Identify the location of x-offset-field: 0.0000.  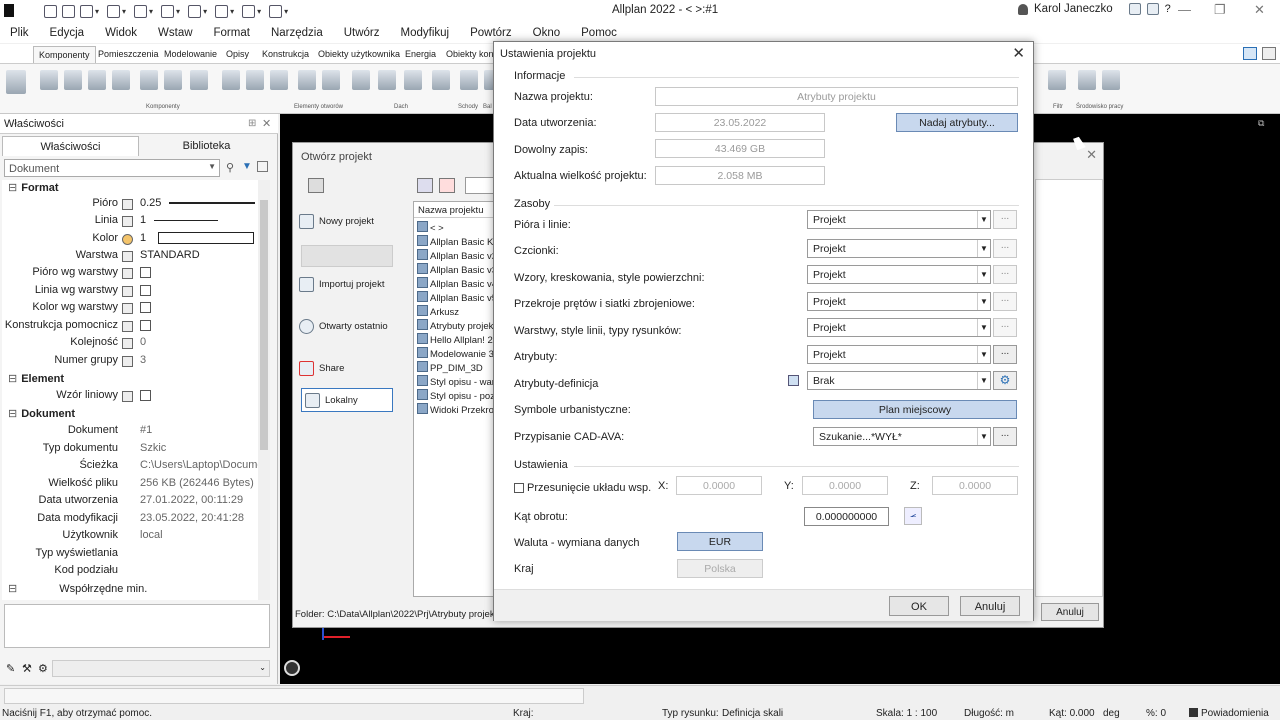
(719, 485).